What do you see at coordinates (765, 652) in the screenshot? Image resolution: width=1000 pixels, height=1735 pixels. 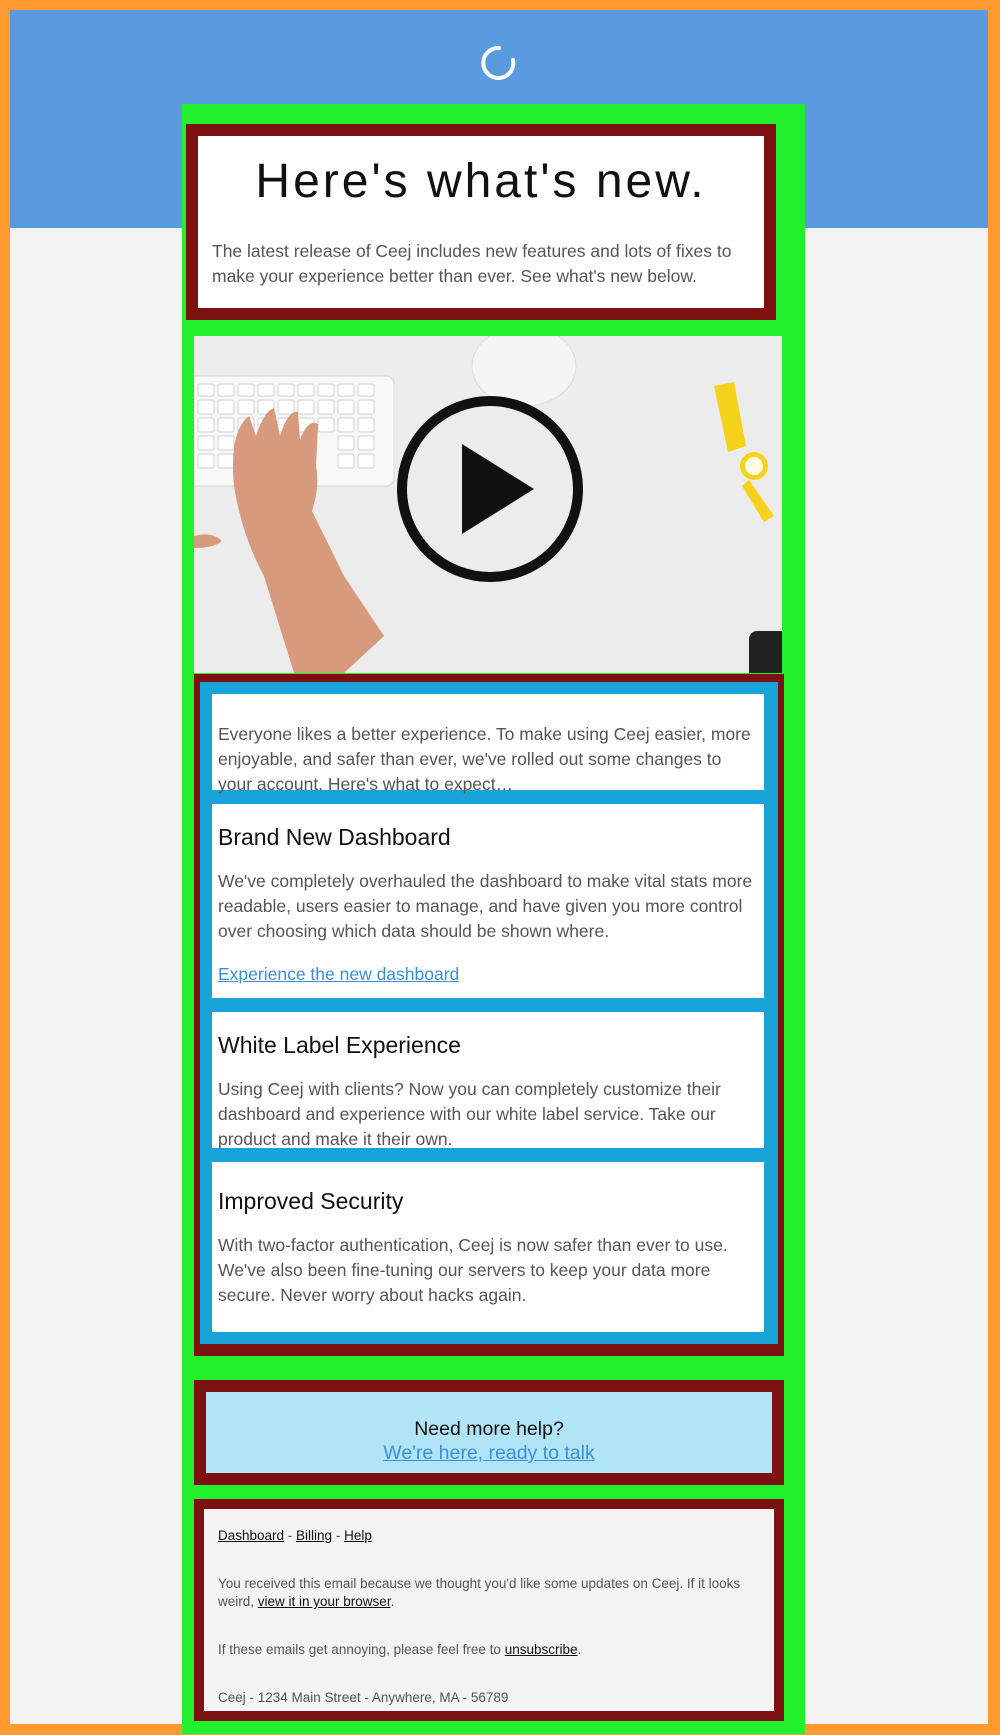 I see `phone-shape` at bounding box center [765, 652].